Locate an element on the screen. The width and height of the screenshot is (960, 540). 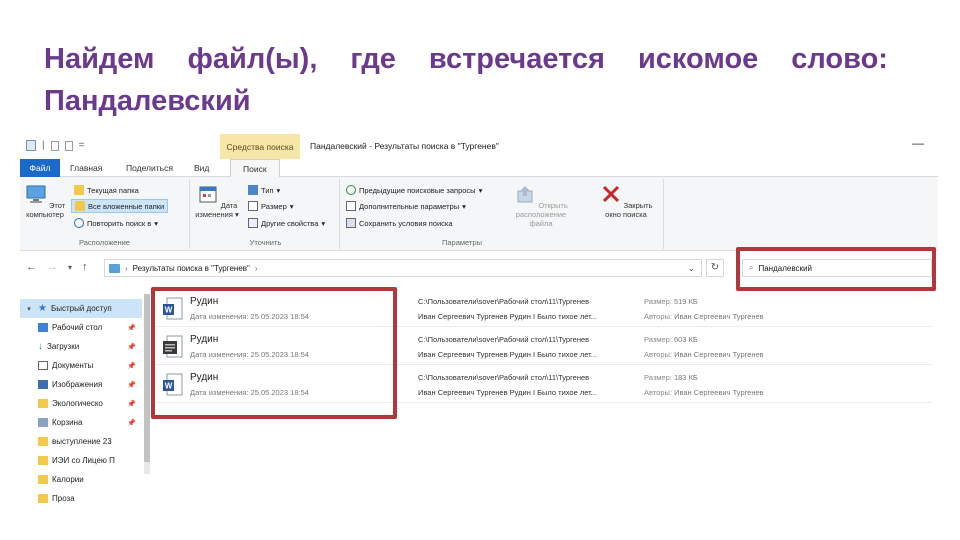
search-icon is located at coordinates (79, 223).